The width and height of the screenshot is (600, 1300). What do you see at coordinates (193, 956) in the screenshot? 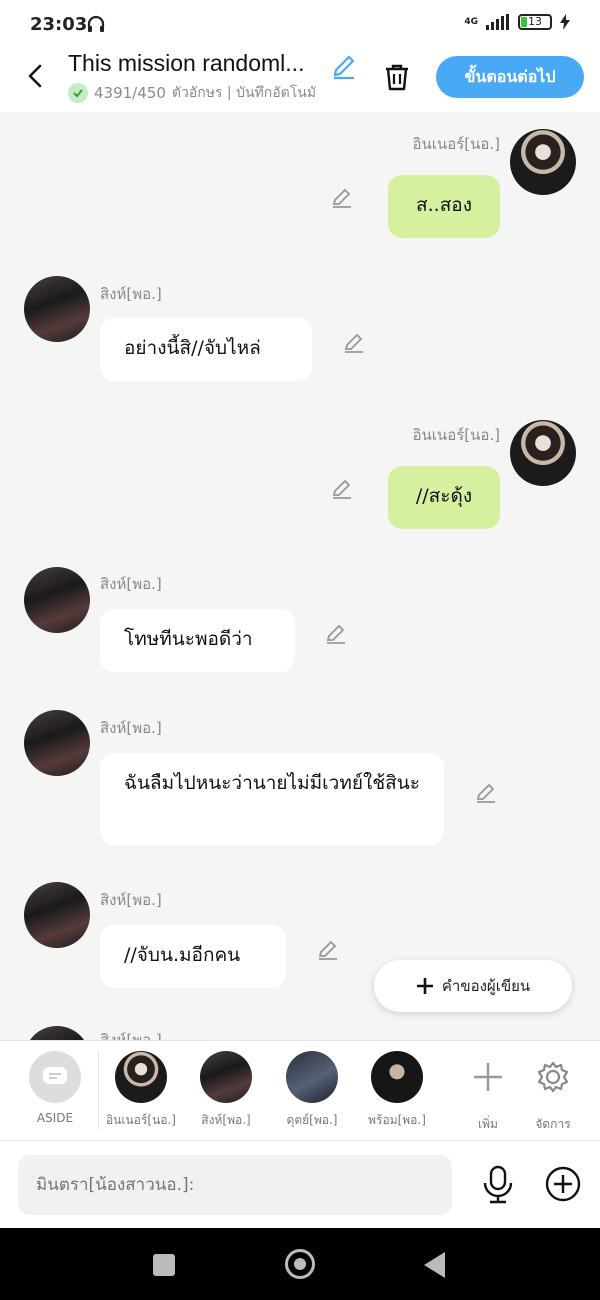
I see `message-bubble: //จับน.มอีกคน` at bounding box center [193, 956].